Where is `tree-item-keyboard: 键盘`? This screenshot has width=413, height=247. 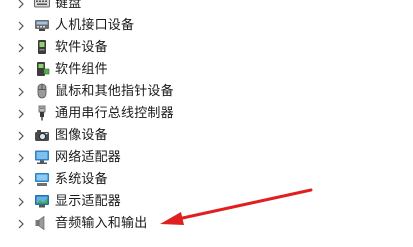
tree-item-keyboard: 键盘 is located at coordinates (150, 7).